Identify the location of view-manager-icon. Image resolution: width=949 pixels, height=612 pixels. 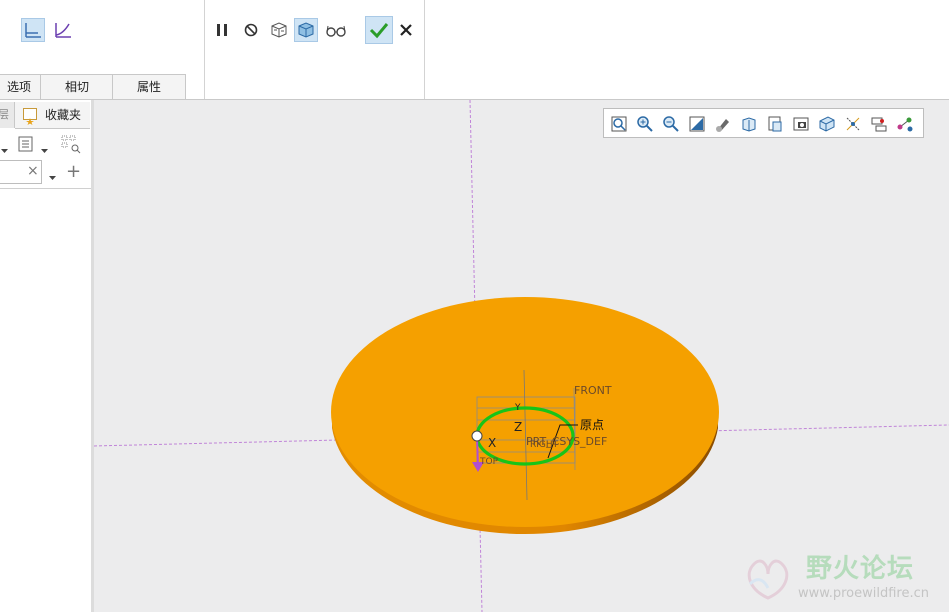
(801, 124).